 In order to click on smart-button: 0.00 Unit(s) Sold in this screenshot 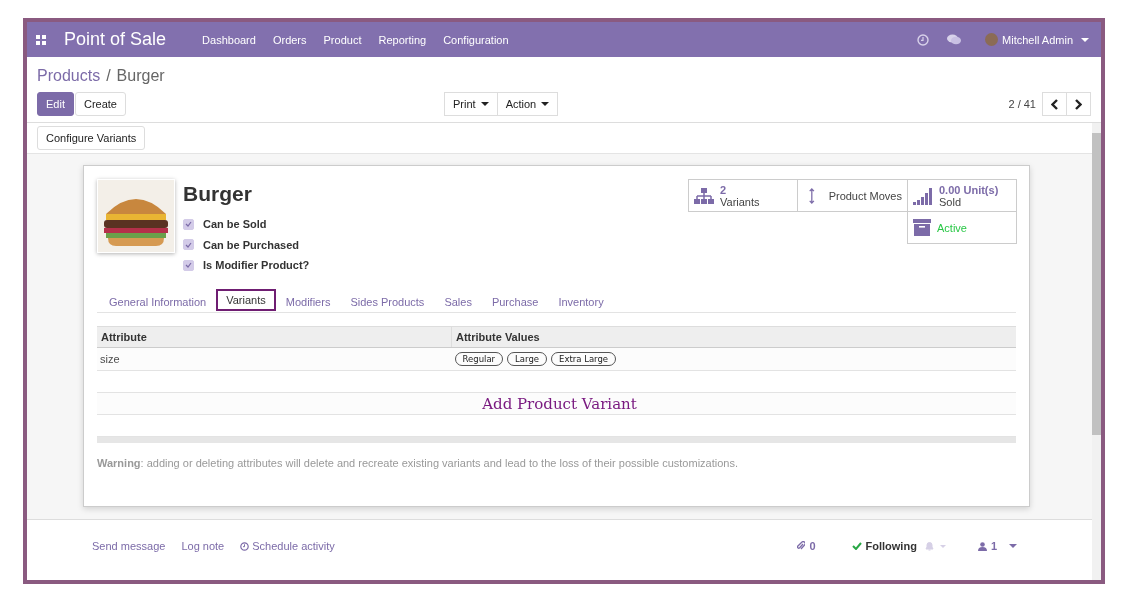, I will do `click(962, 195)`.